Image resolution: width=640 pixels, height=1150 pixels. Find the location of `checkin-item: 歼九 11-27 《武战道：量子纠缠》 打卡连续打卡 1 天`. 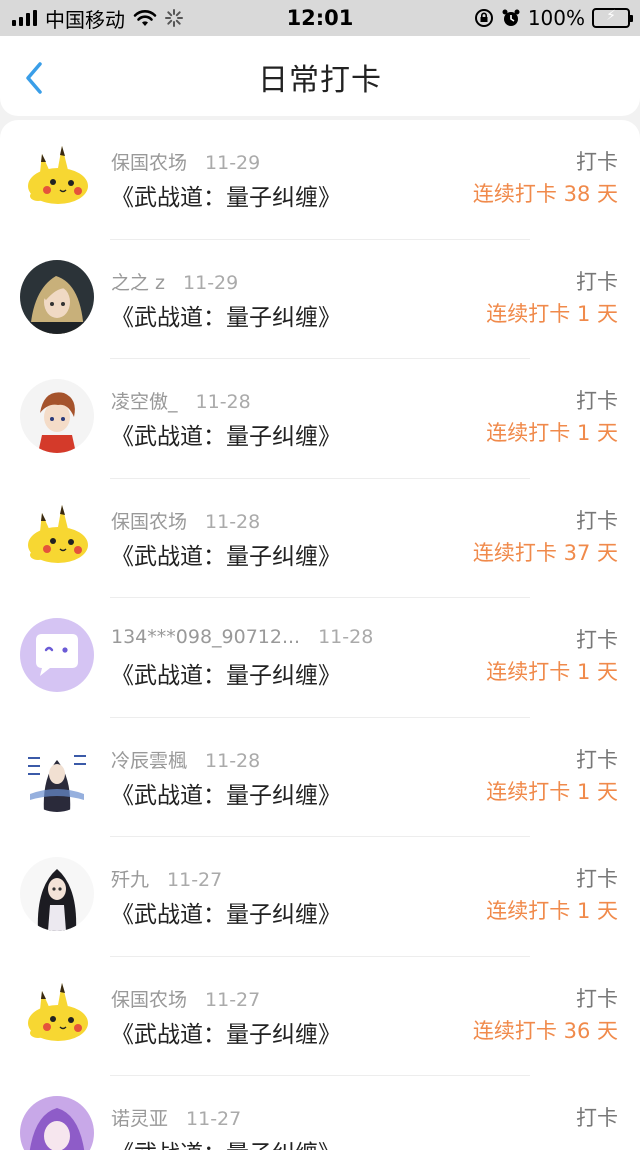

checkin-item: 歼九 11-27 《武战道：量子纠缠》 打卡连续打卡 1 天 is located at coordinates (320, 897).